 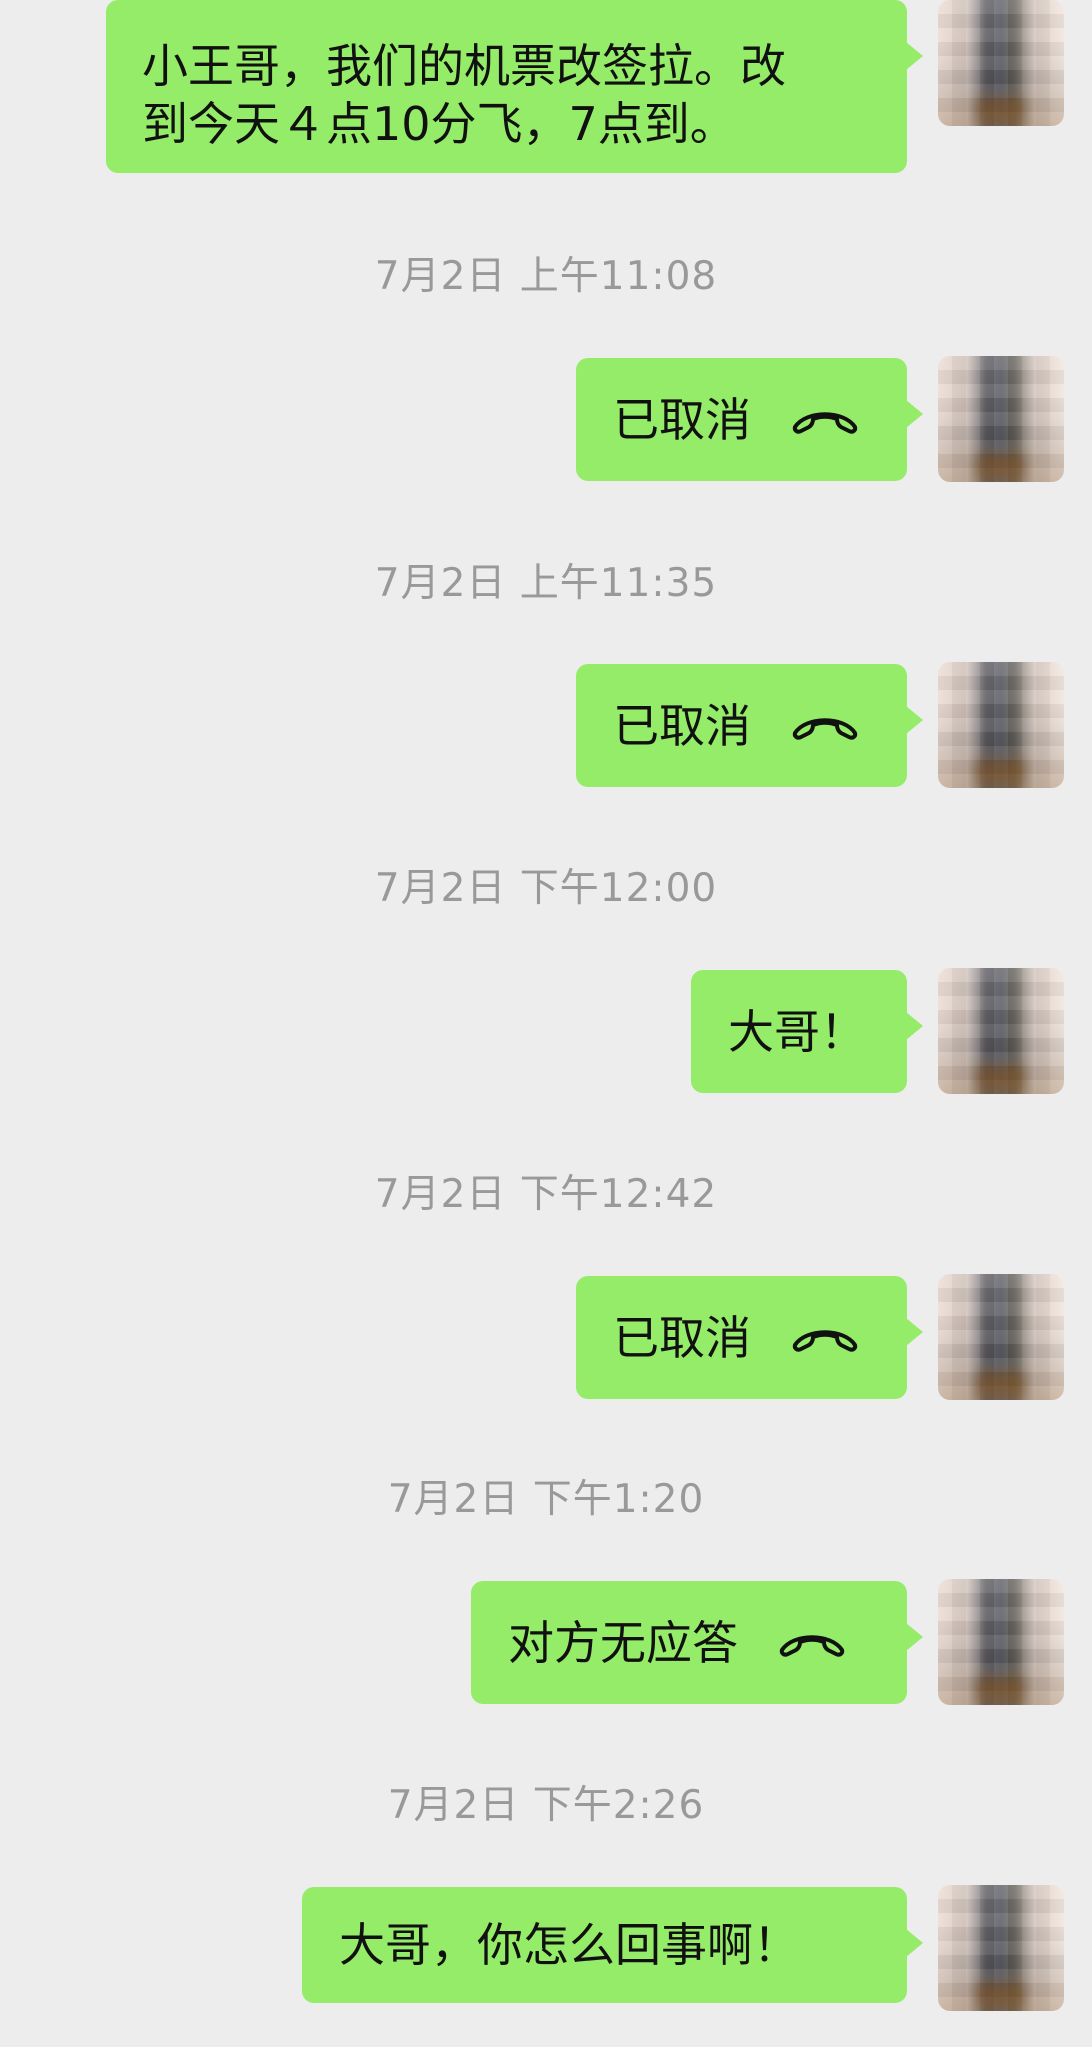 I want to click on message-row: 大哥！, so click(x=546, y=1049).